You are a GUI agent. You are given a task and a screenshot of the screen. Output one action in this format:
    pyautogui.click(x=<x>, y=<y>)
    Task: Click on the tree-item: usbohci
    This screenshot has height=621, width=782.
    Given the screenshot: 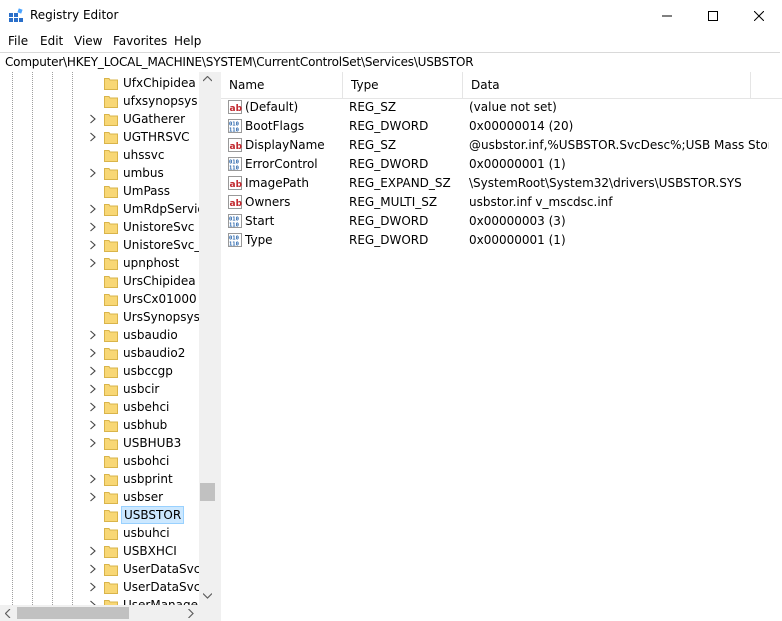 What is the action you would take?
    pyautogui.click(x=100, y=461)
    